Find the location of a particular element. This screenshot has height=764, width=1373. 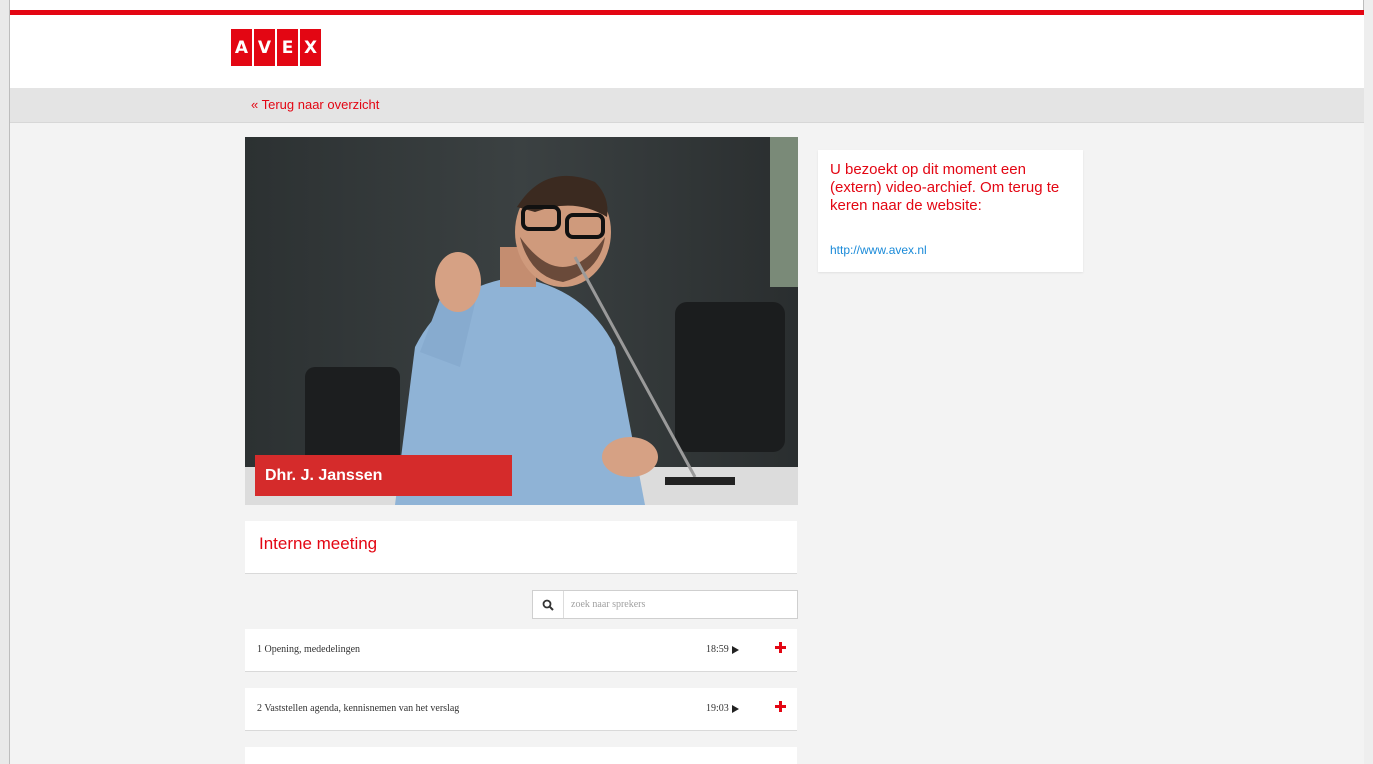

meeting-title: Interne meeting is located at coordinates (318, 543).